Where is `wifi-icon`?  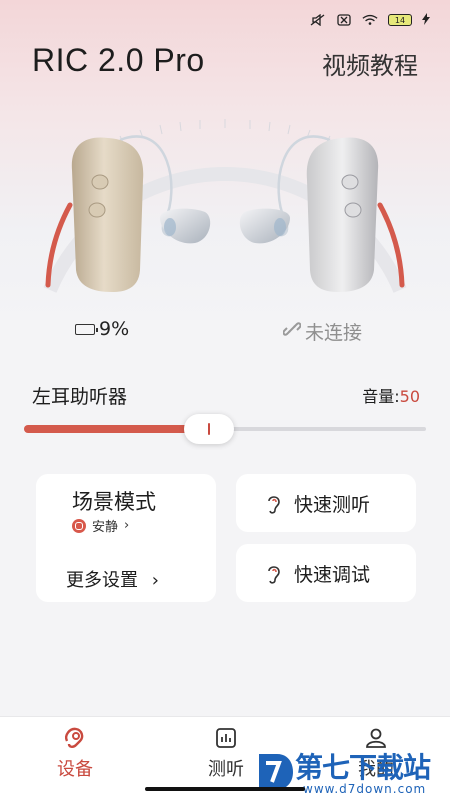
wifi-icon is located at coordinates (370, 20).